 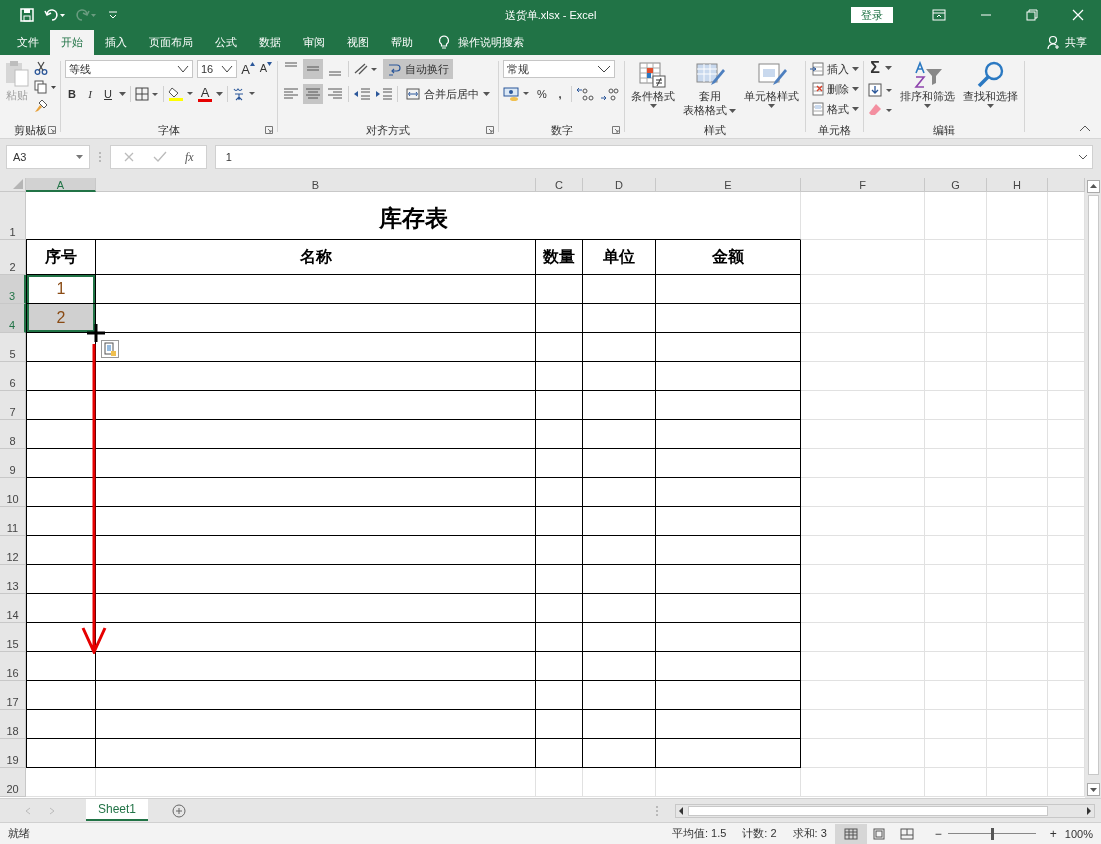 I want to click on column-header: F, so click(x=863, y=185).